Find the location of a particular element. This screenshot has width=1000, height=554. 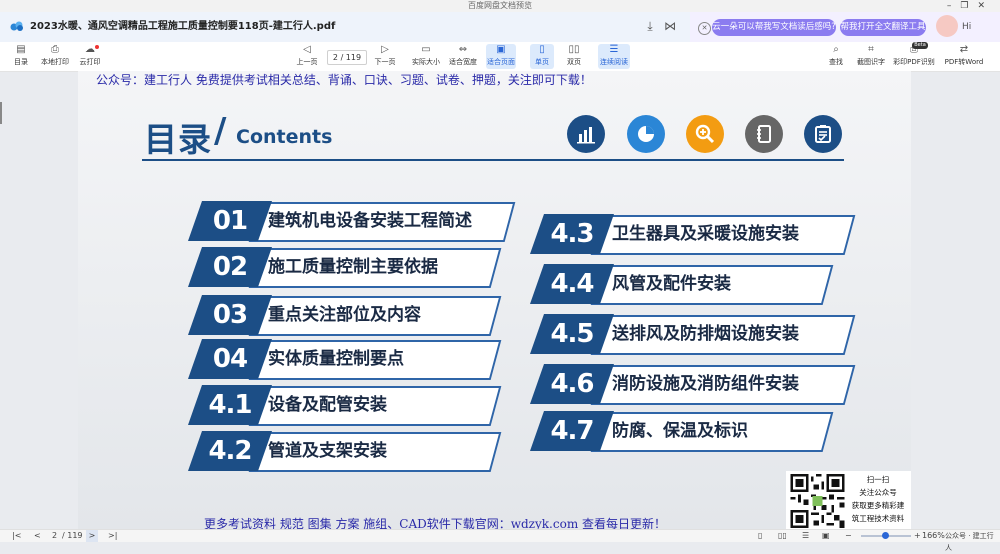

bar-chart-icon is located at coordinates (586, 134).